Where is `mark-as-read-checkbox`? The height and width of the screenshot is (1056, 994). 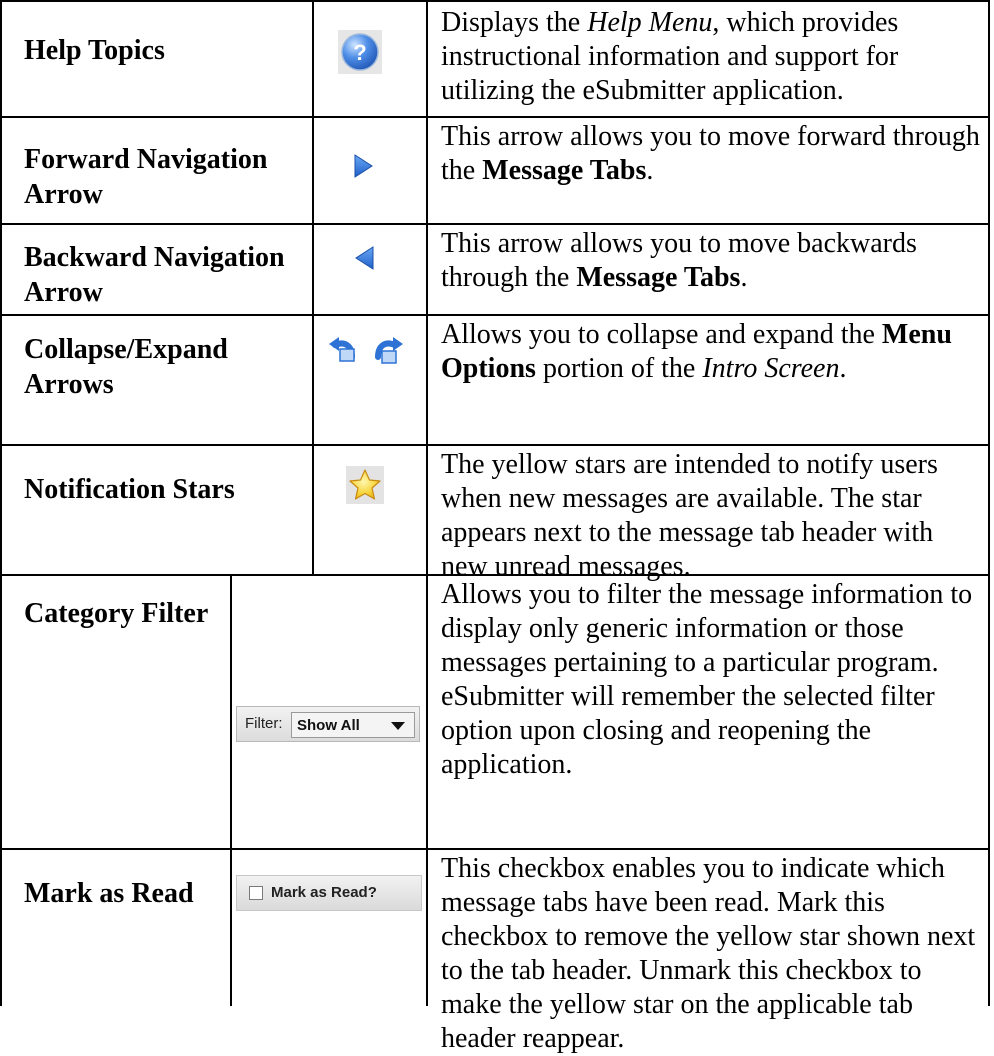
mark-as-read-checkbox is located at coordinates (256, 893).